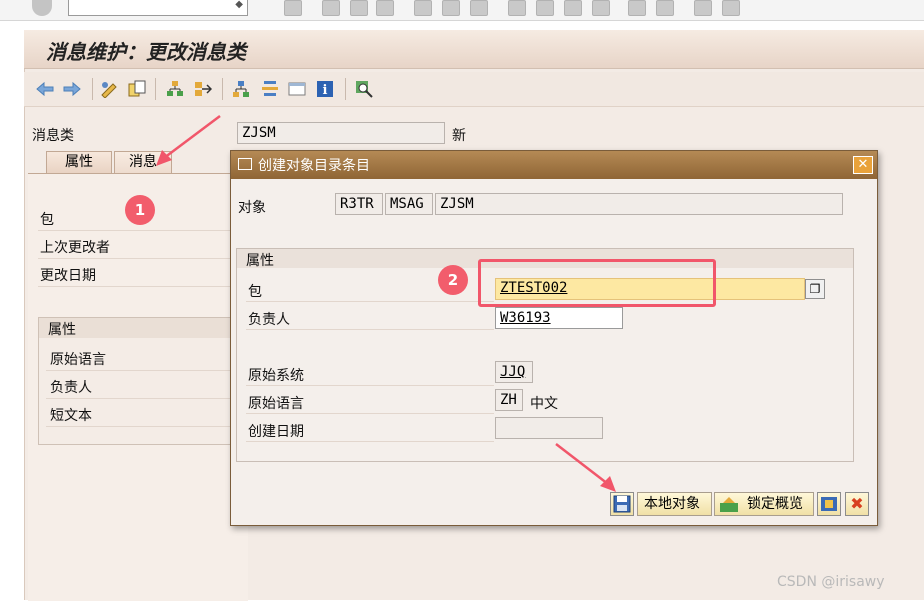  Describe the element at coordinates (665, 8) in the screenshot. I see `shortcut-icon` at that location.